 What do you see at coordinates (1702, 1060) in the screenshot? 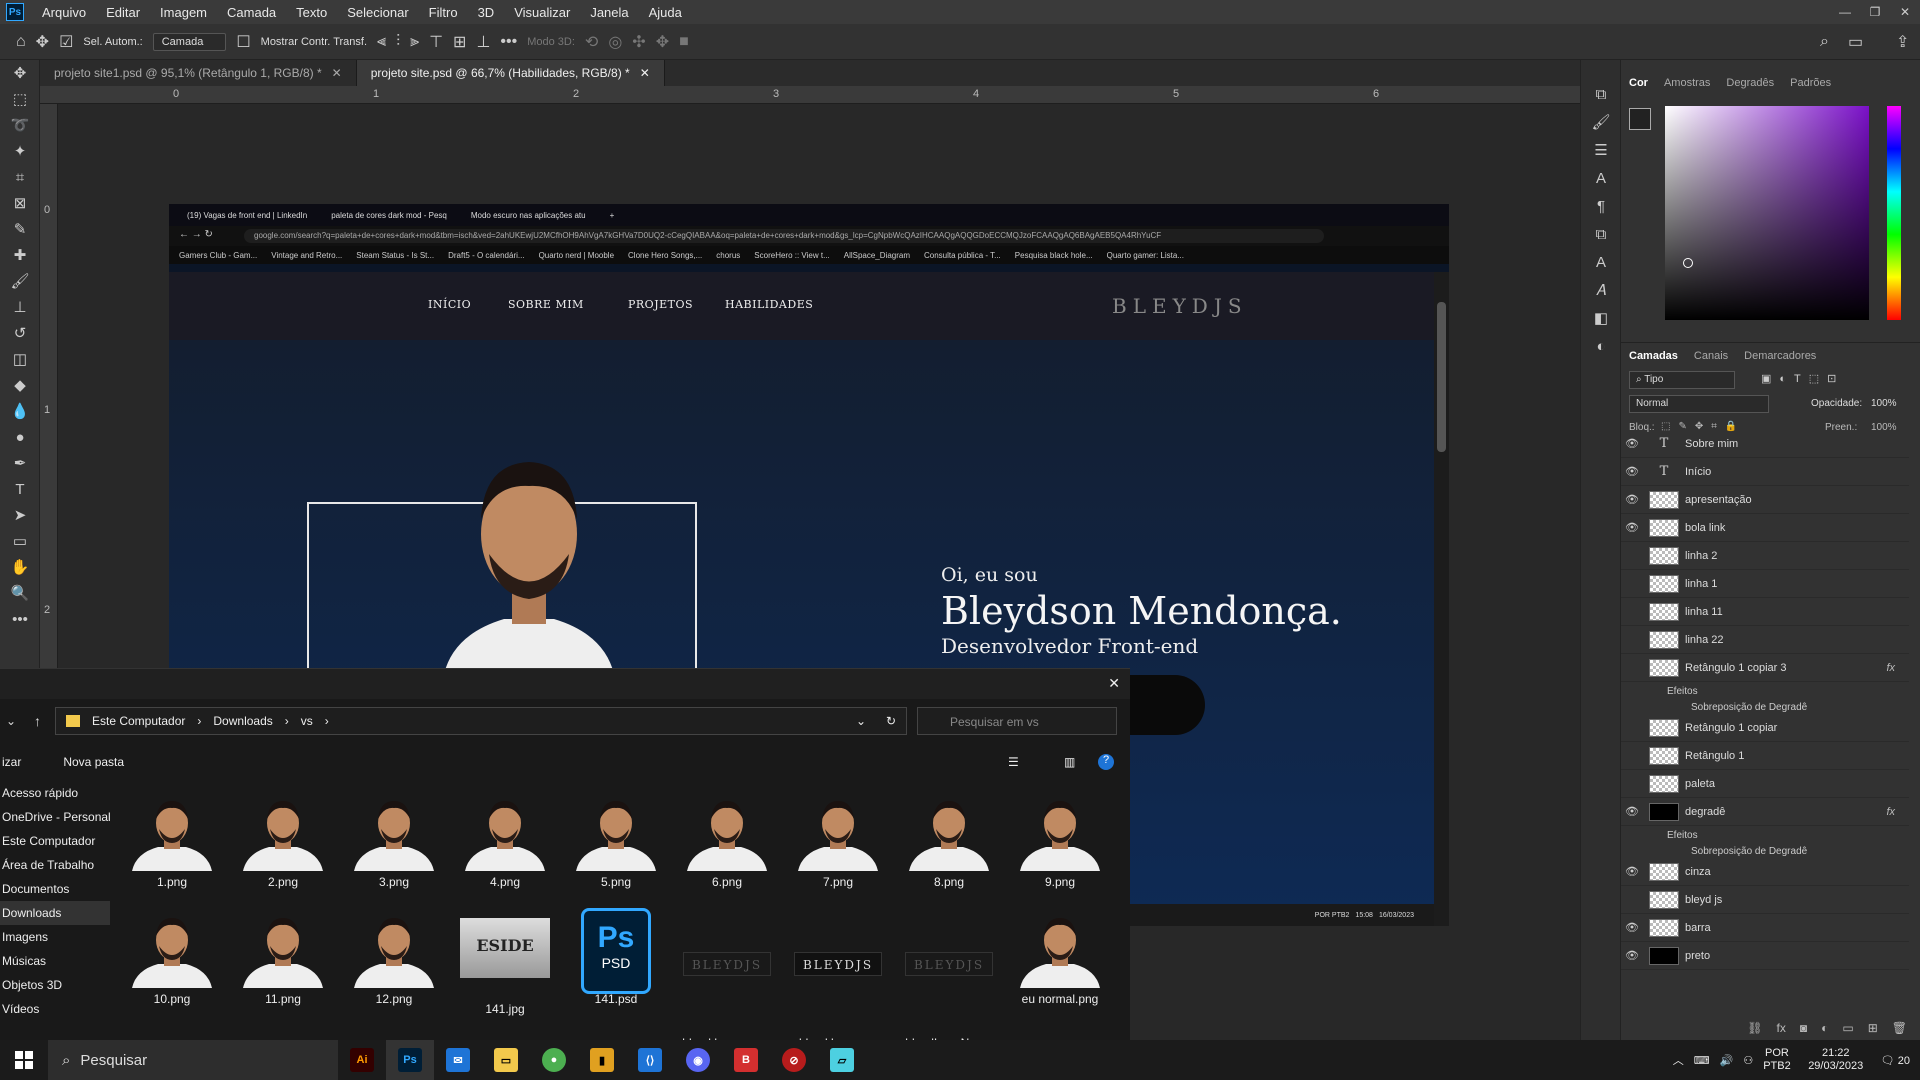
I see `network-icon: ⌨` at bounding box center [1702, 1060].